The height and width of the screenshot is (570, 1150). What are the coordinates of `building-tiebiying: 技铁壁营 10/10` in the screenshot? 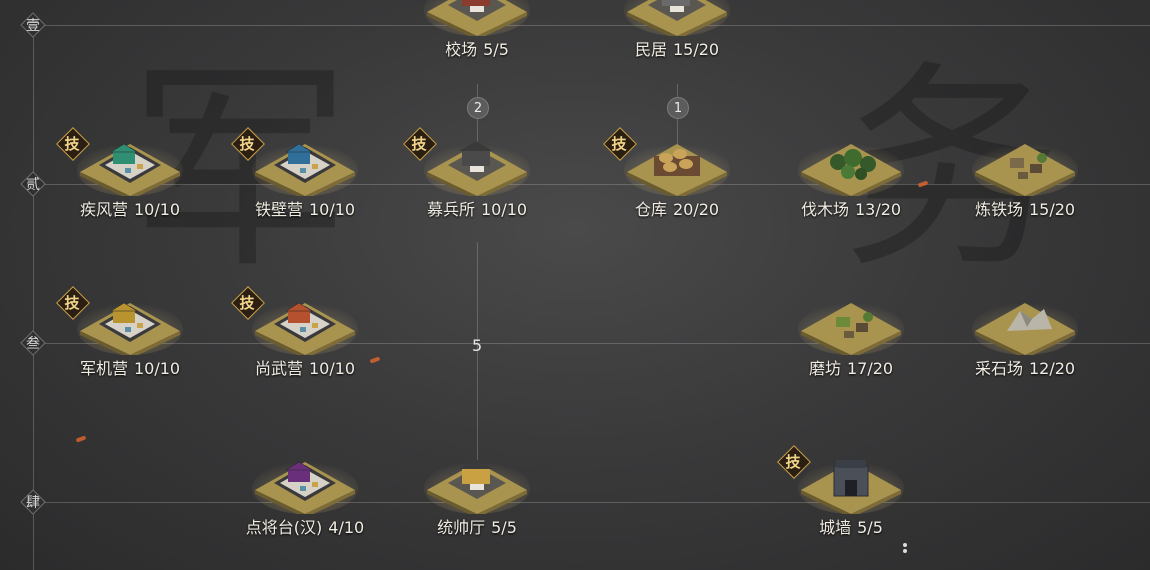 It's located at (305, 185).